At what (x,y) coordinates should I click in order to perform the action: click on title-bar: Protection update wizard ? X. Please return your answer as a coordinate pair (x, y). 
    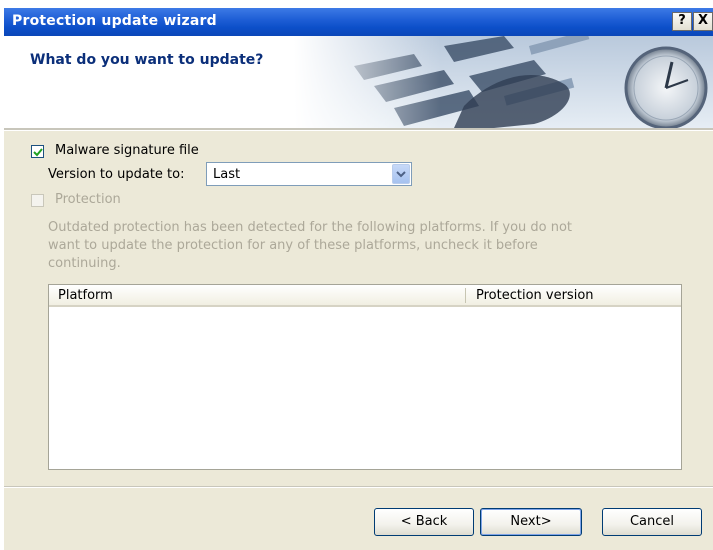
    Looking at the image, I should click on (358, 22).